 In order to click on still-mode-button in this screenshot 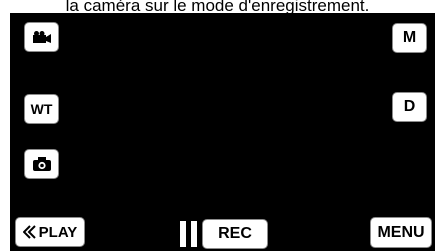, I will do `click(41, 164)`.